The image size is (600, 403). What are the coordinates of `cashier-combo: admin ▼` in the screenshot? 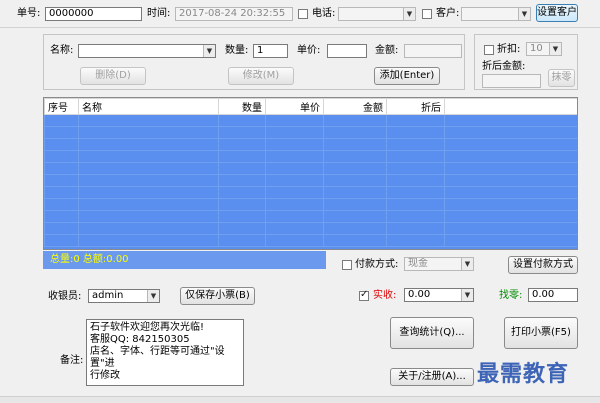 It's located at (124, 296).